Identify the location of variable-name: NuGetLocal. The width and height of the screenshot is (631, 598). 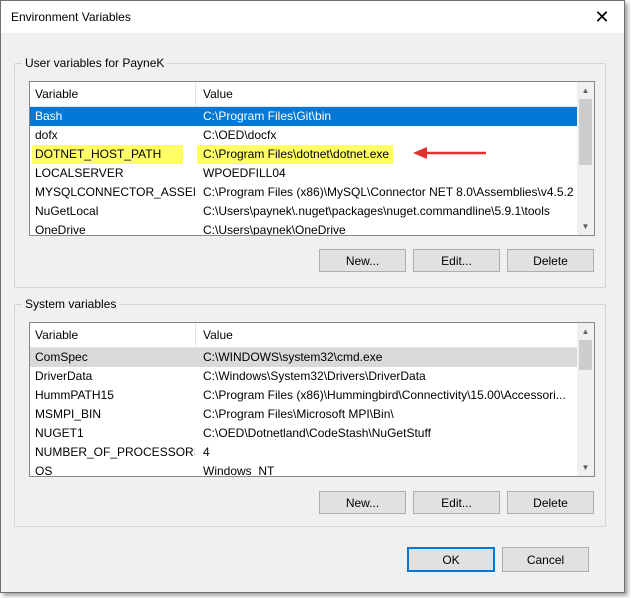
(67, 211).